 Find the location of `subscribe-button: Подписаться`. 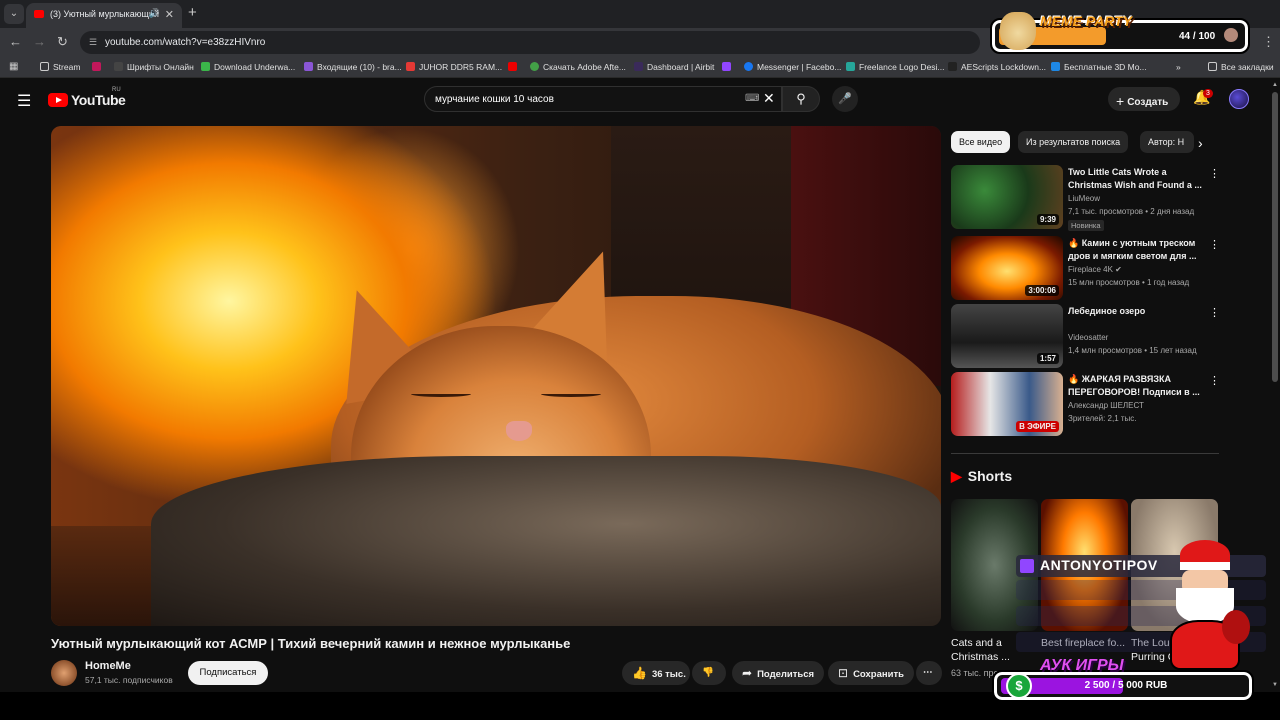

subscribe-button: Подписаться is located at coordinates (228, 673).